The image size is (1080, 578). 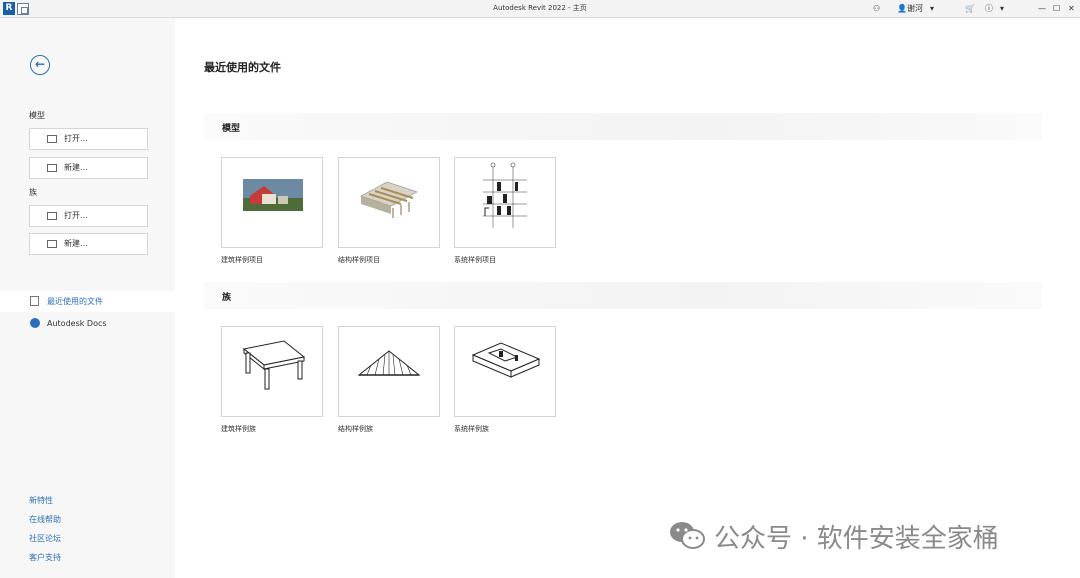 I want to click on card-label: 结构样例项目, so click(x=359, y=260).